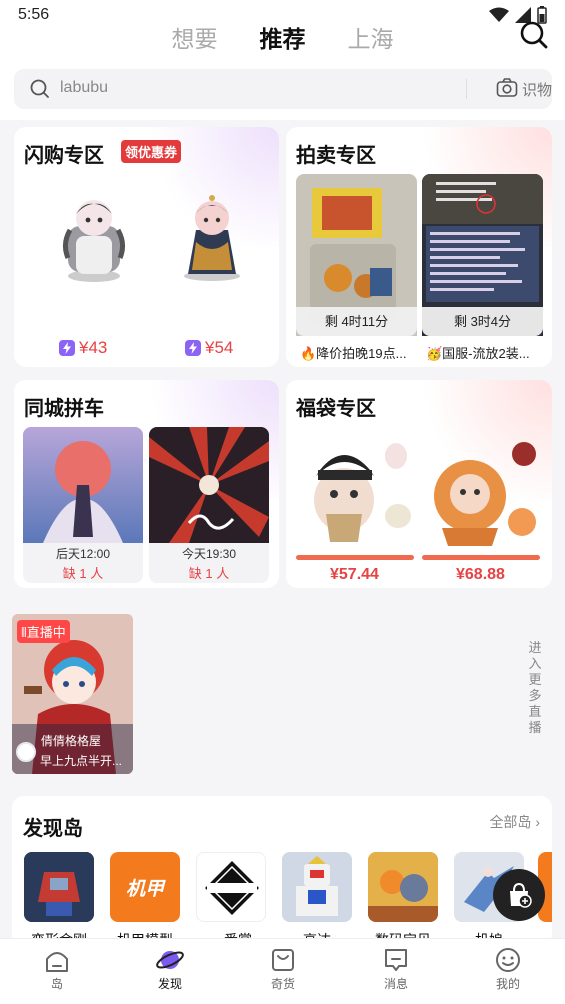 This screenshot has height=1004, width=565. What do you see at coordinates (195, 37) in the screenshot?
I see `tab-wanted: 想要` at bounding box center [195, 37].